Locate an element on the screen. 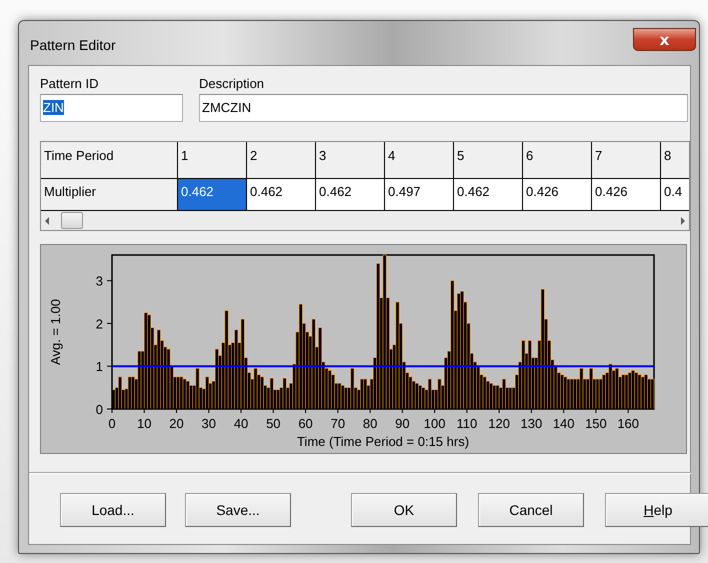 The image size is (708, 563). axis-tick-label: 110 is located at coordinates (467, 423).